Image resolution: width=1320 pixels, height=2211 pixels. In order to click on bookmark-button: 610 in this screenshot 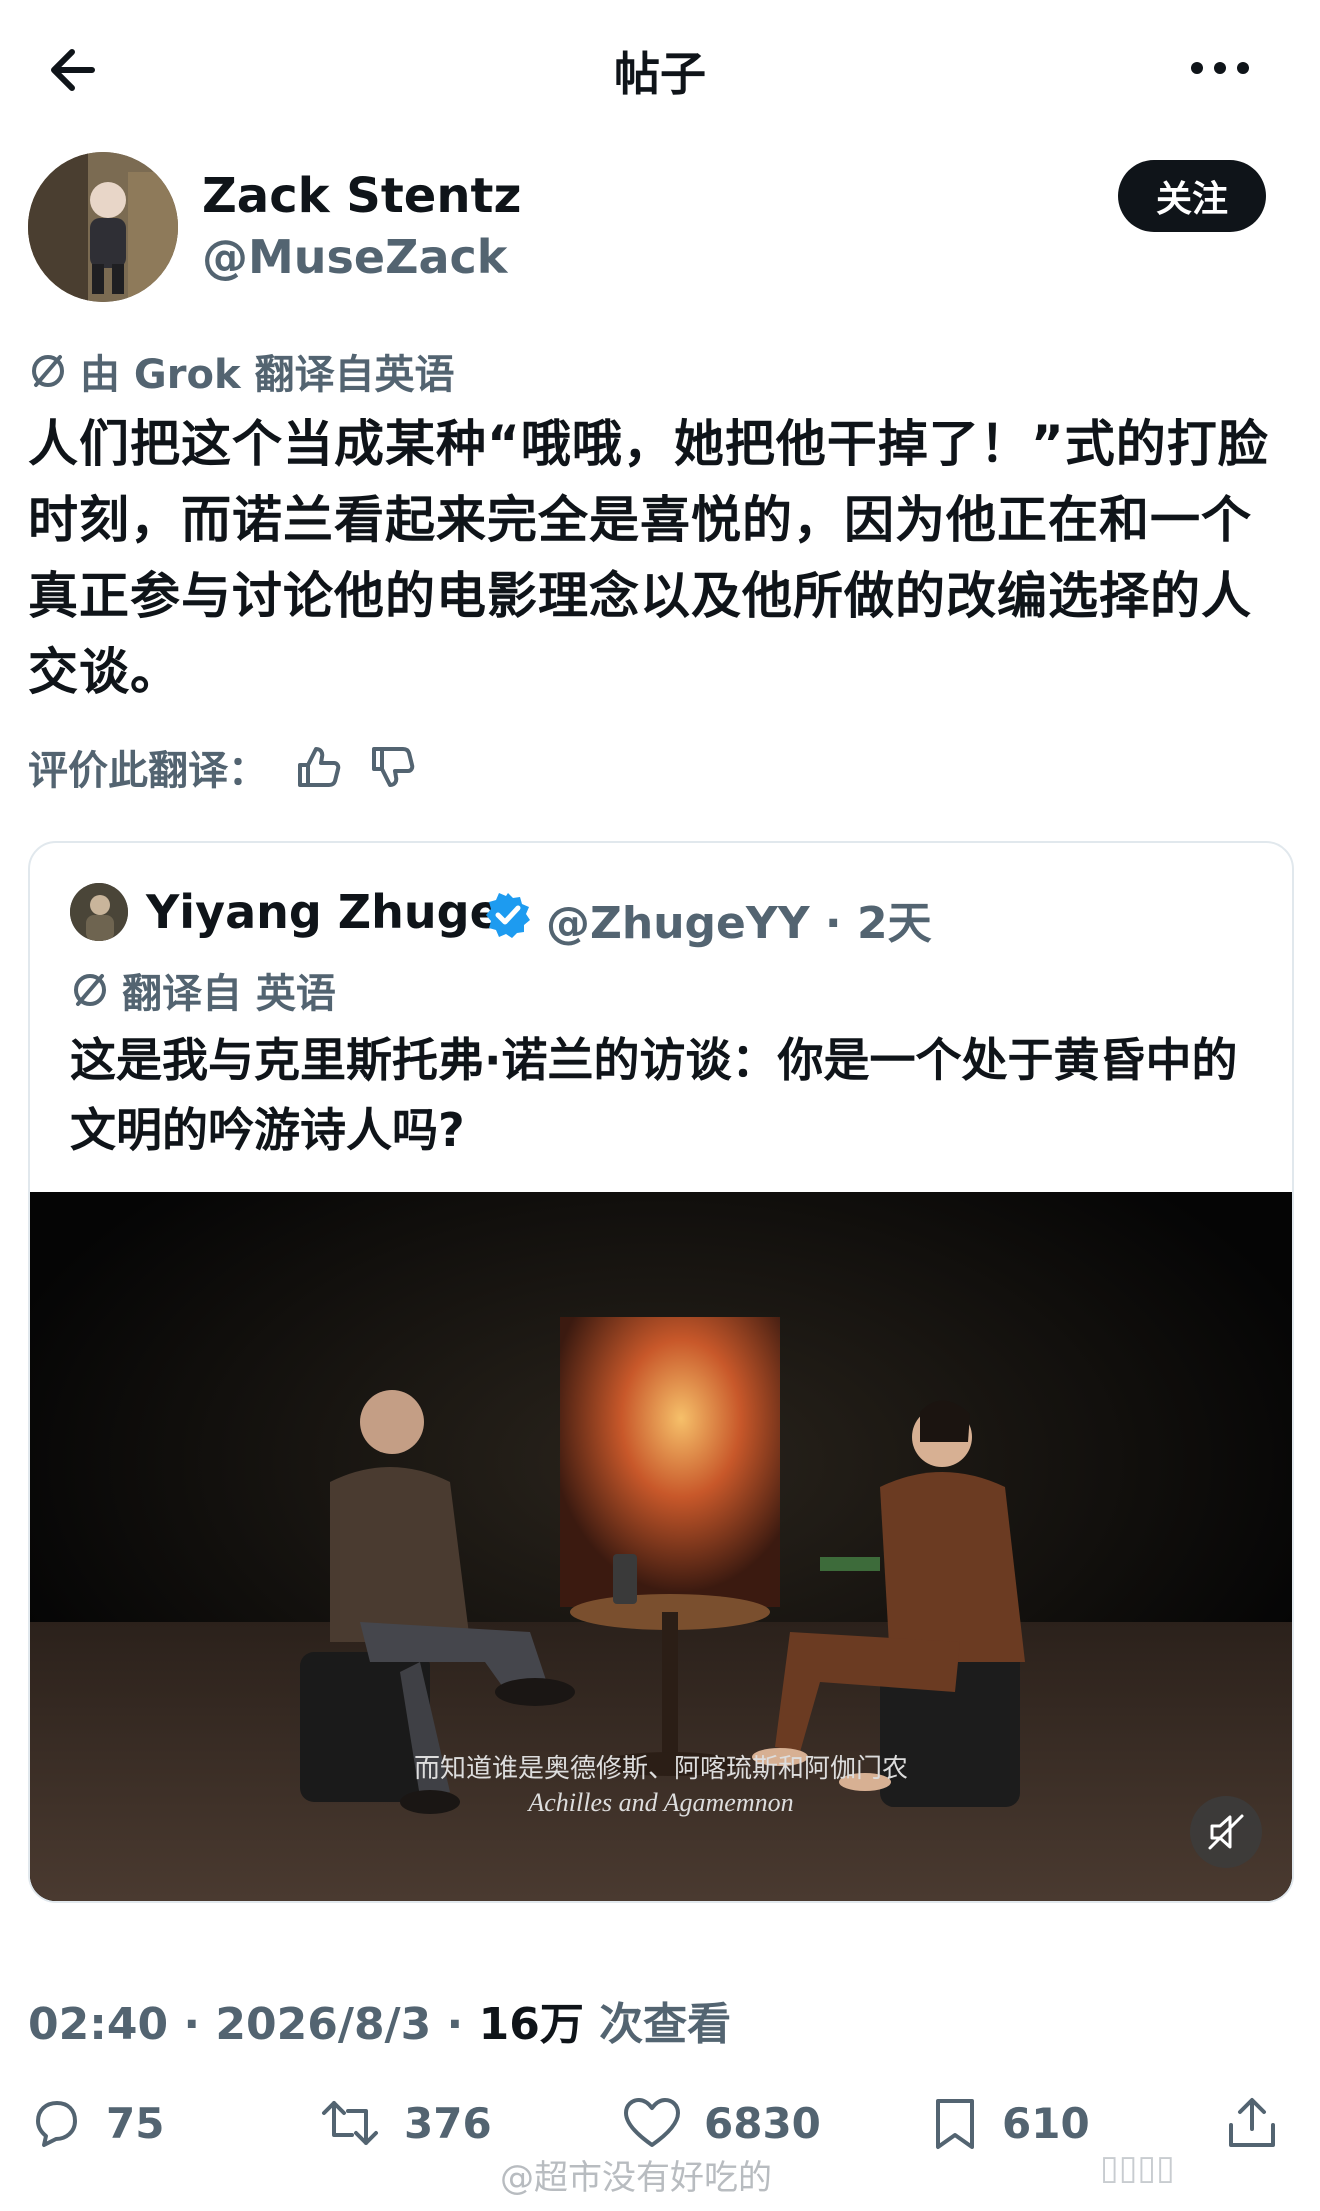, I will do `click(1010, 2123)`.